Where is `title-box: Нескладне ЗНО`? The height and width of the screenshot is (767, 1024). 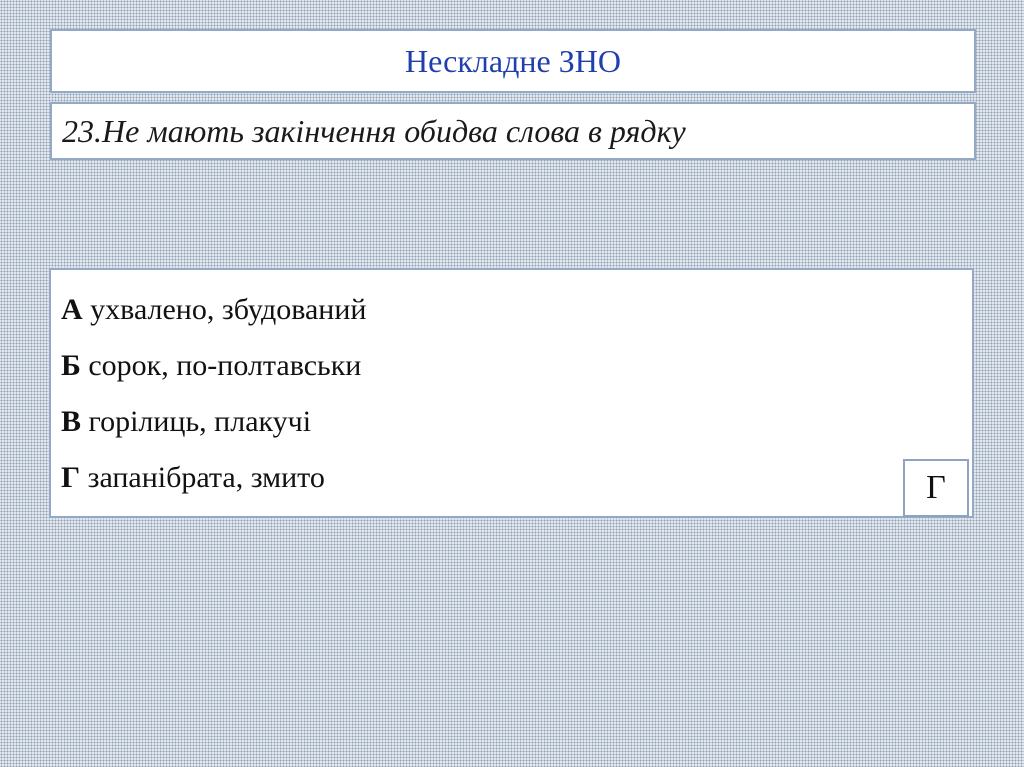
title-box: Нескладне ЗНО is located at coordinates (513, 61).